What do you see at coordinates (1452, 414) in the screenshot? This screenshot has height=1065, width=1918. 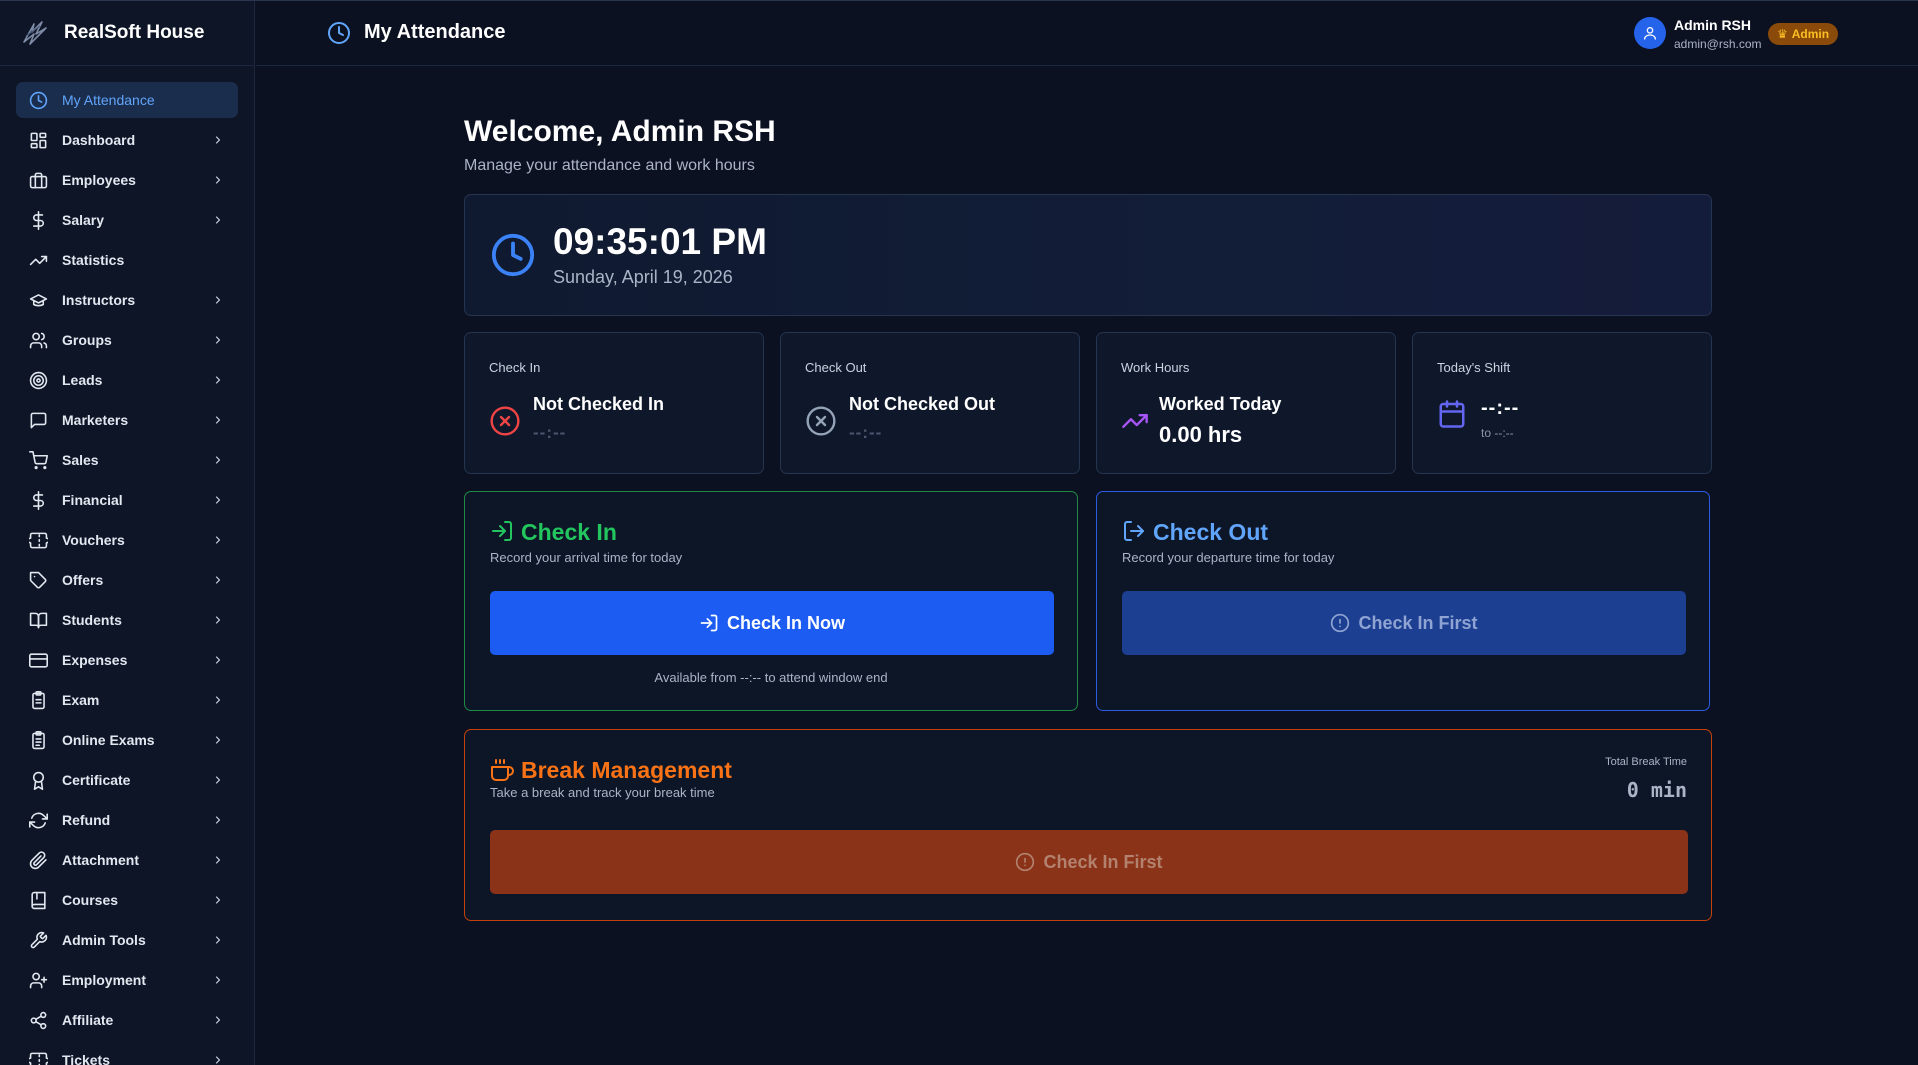 I see `calendar-icon` at bounding box center [1452, 414].